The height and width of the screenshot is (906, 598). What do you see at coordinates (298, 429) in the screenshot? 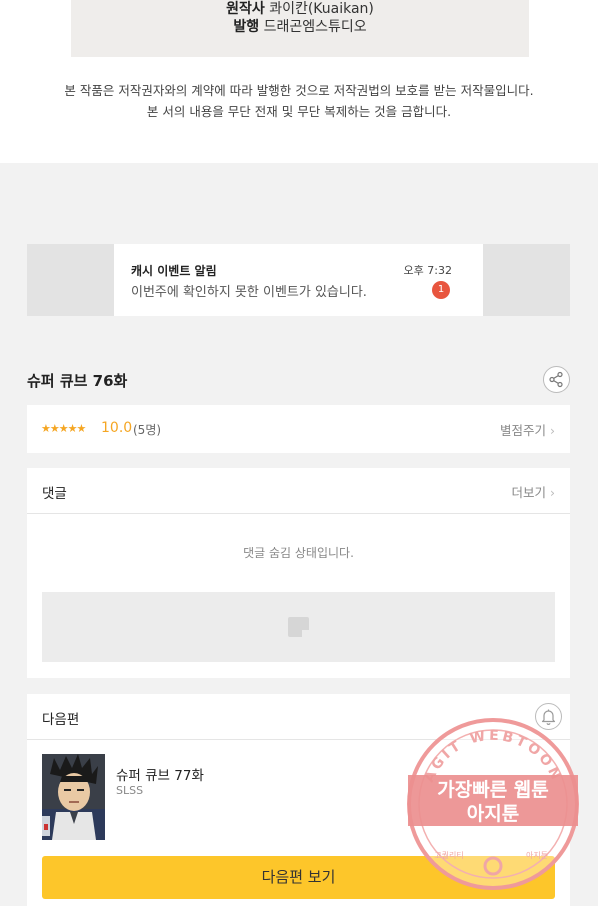
I see `rating-card: ★★★★★ 10.0 (5명) 별점주기 ›` at bounding box center [298, 429].